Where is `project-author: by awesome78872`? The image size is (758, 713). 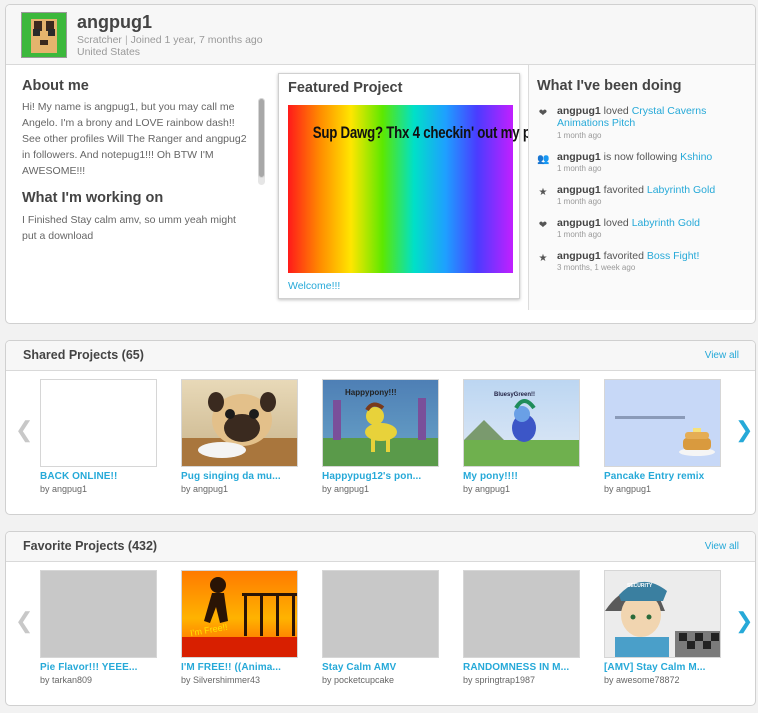 project-author: by awesome78872 is located at coordinates (663, 680).